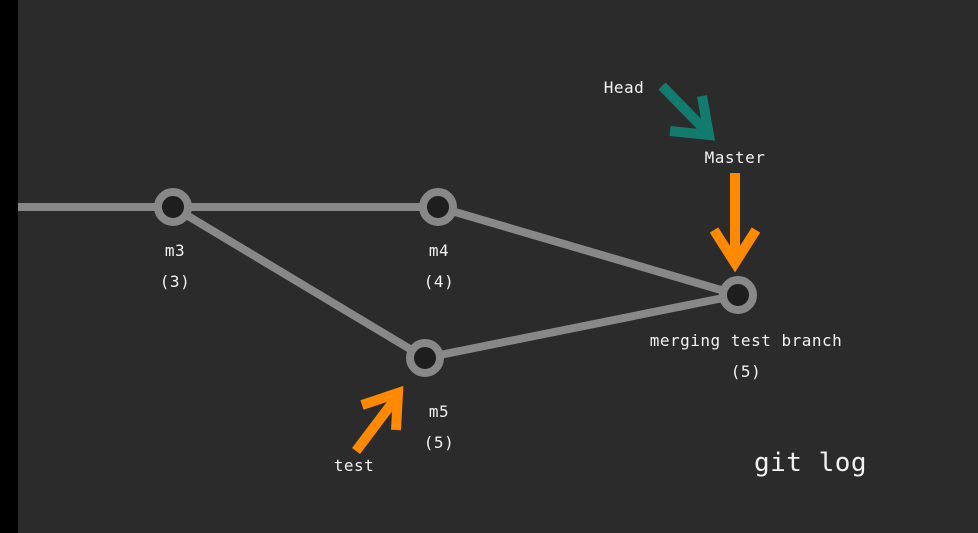 This screenshot has height=533, width=978. Describe the element at coordinates (746, 340) in the screenshot. I see `node-merge-label: merging test branch` at that location.